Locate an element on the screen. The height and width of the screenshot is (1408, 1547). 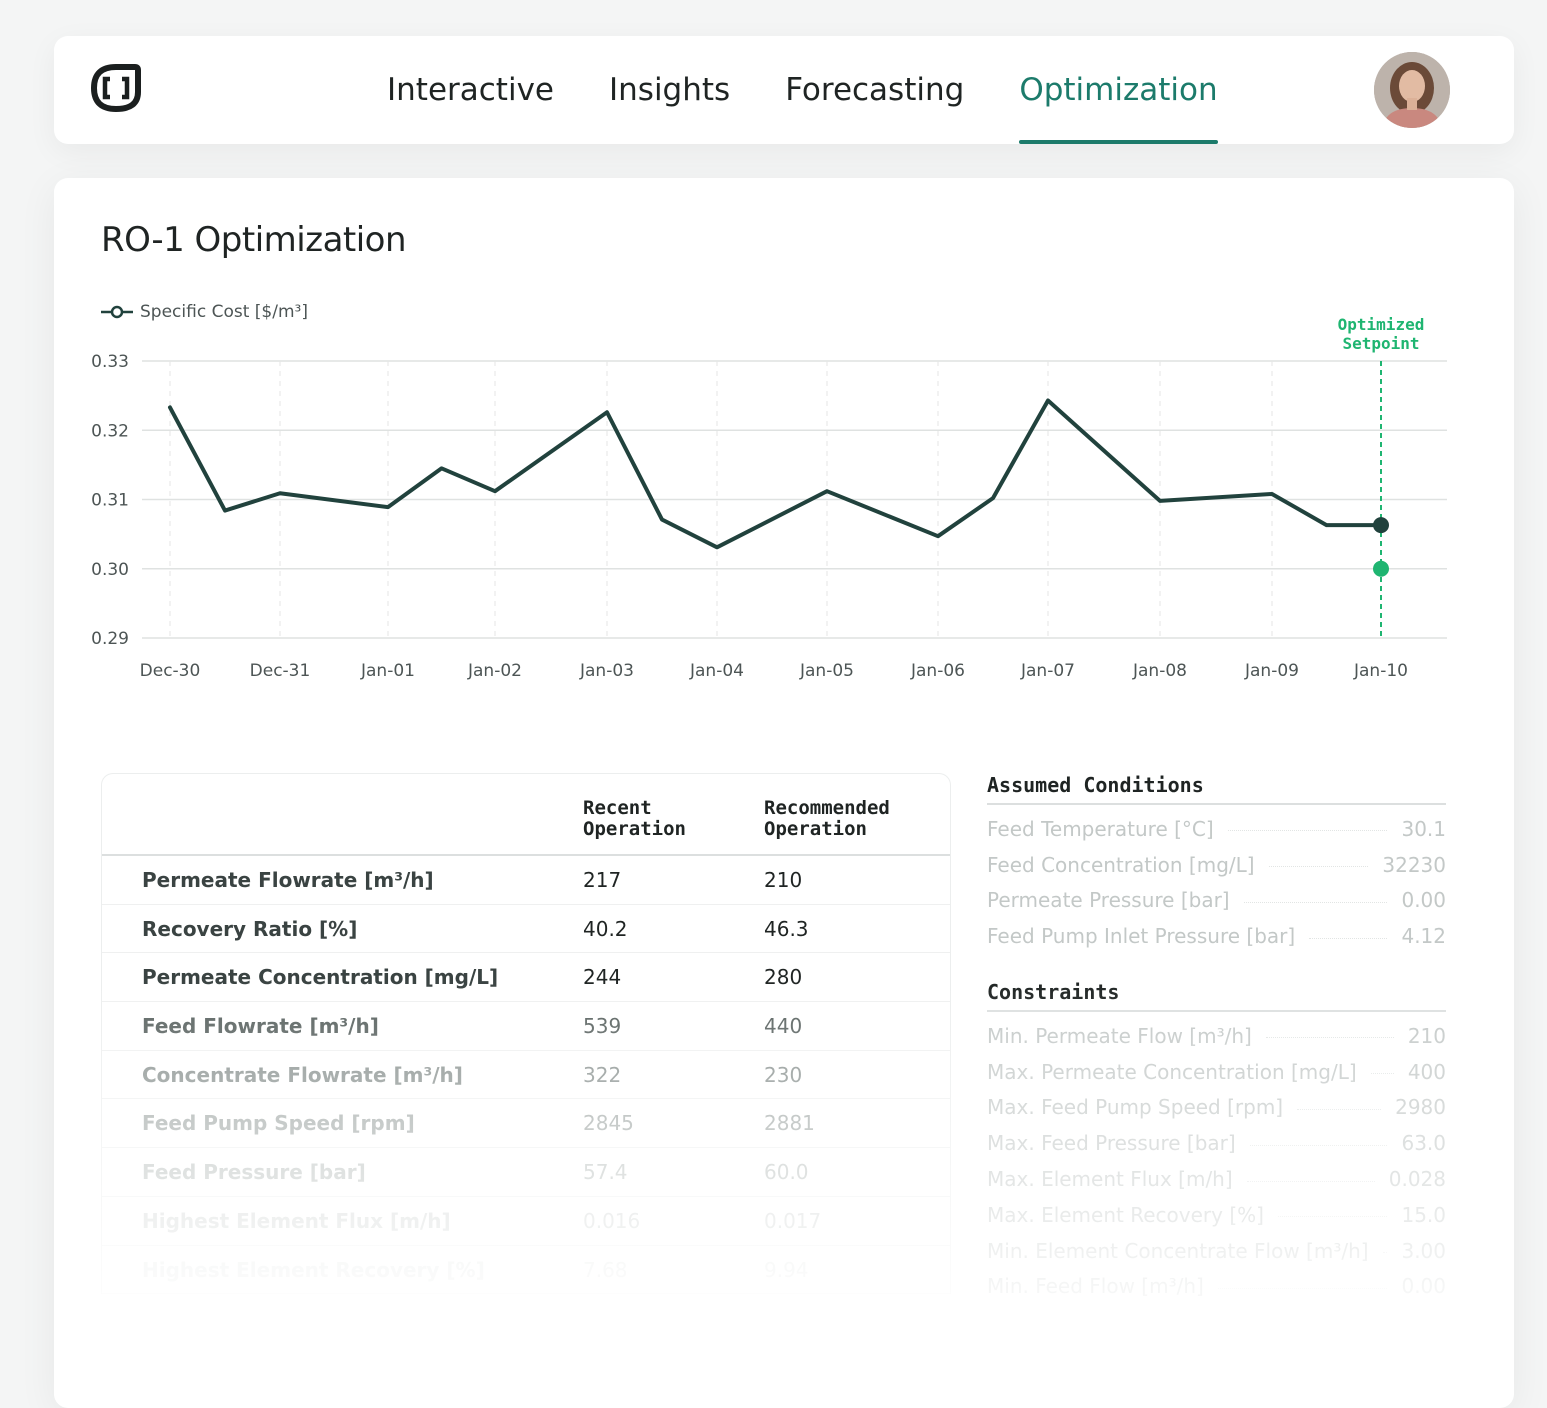
table-row: Highest Element Flux [m/h] 0.016 0.017 is located at coordinates (526, 1221).